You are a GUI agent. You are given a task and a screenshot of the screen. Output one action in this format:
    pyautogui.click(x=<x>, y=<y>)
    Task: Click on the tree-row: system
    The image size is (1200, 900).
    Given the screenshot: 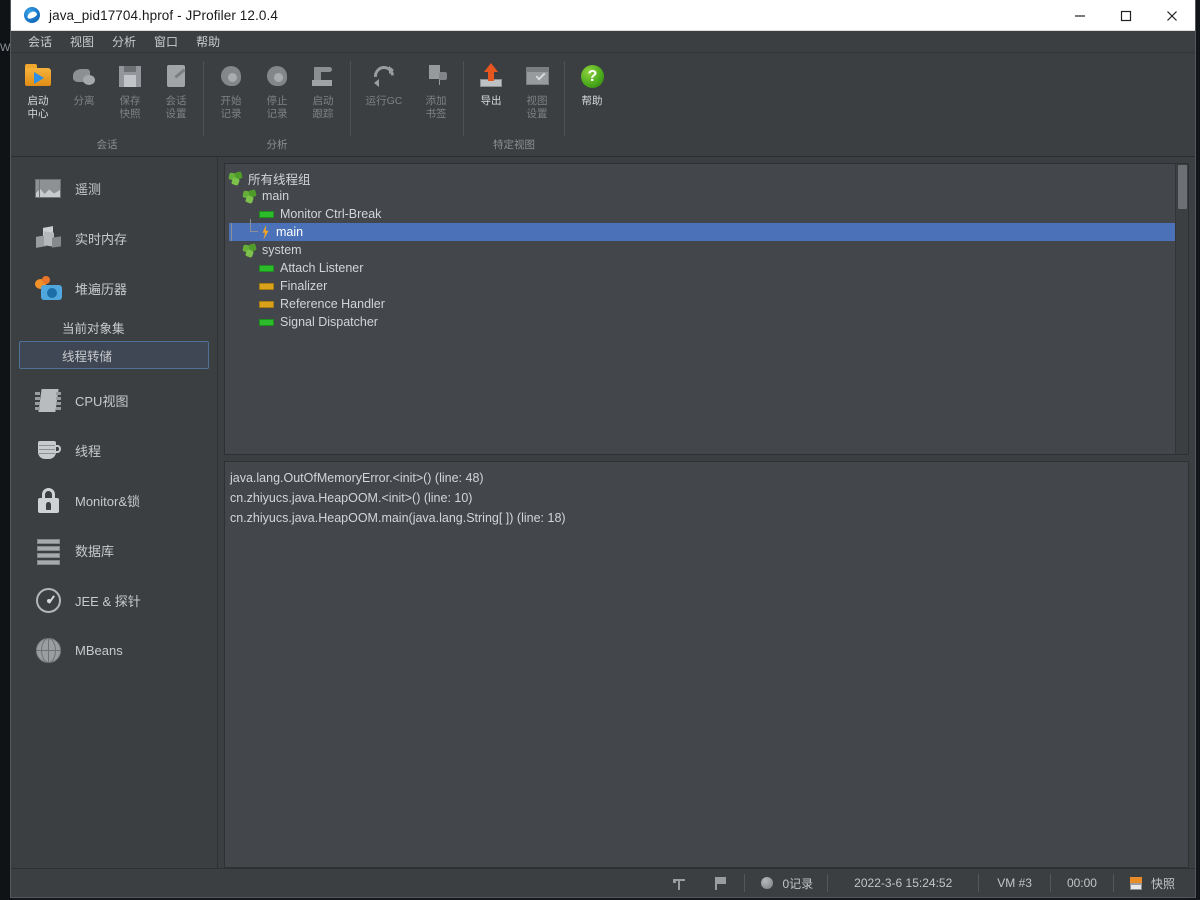 What is the action you would take?
    pyautogui.click(x=702, y=250)
    